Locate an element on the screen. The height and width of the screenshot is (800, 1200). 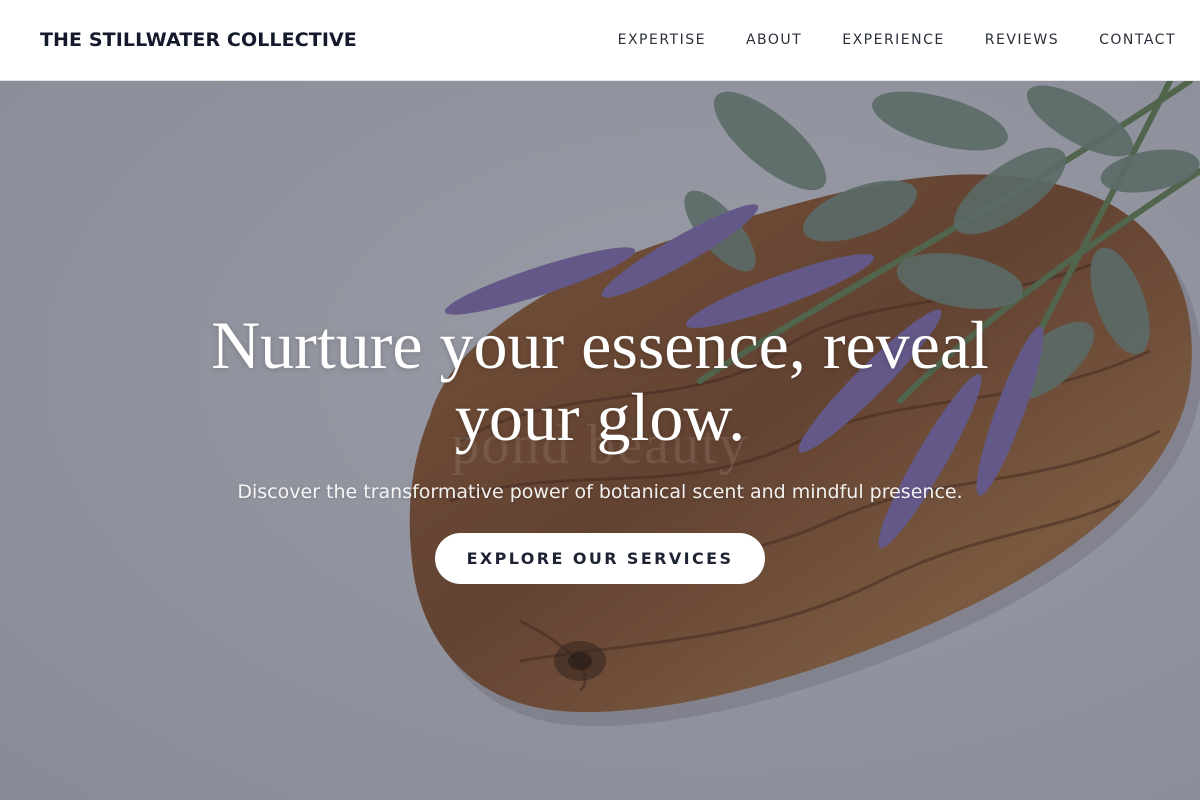
nav-item-expertise: EXPERTISE is located at coordinates (662, 40).